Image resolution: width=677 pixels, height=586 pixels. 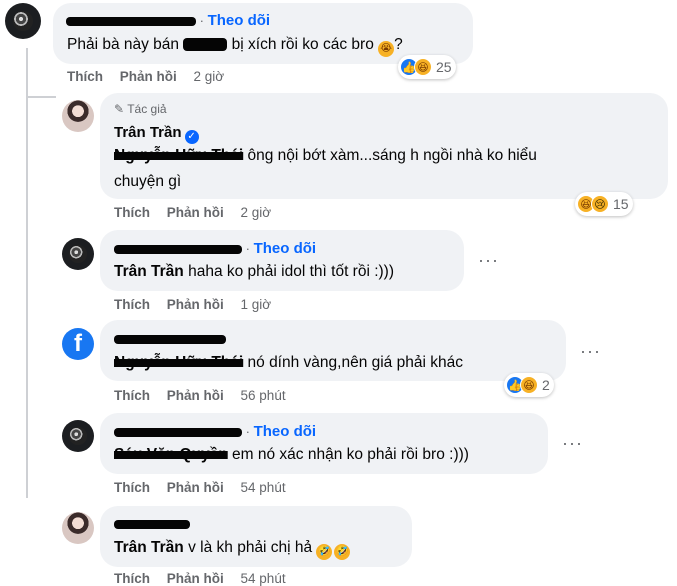 What do you see at coordinates (191, 136) in the screenshot?
I see `verified-icon: ✓` at bounding box center [191, 136].